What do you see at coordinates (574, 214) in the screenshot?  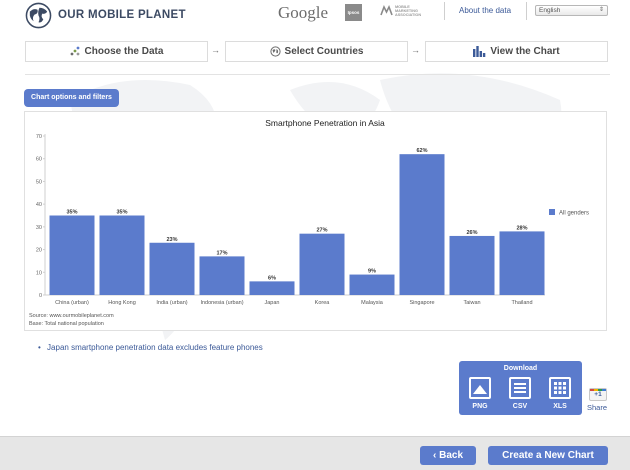 I see `legend-label: All genders` at bounding box center [574, 214].